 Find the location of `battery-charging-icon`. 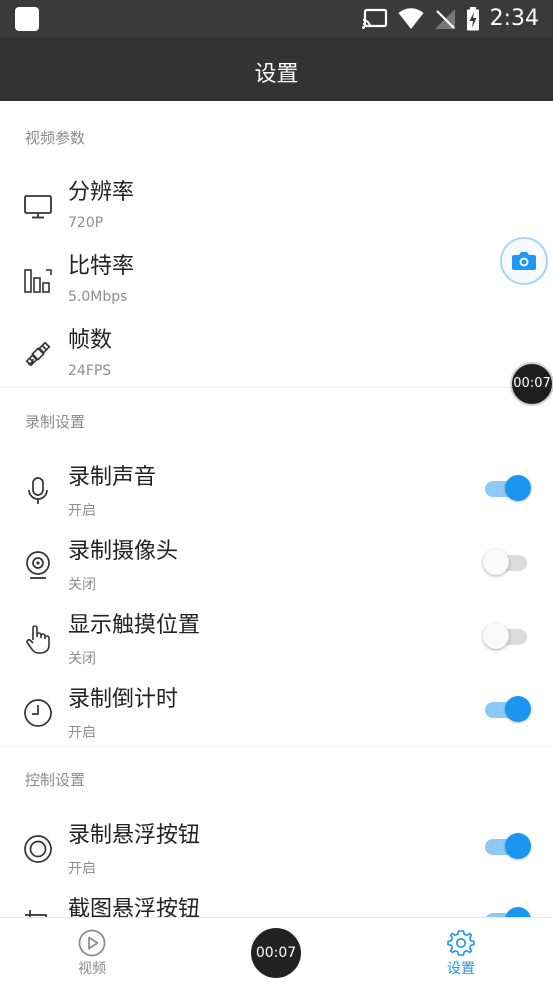

battery-charging-icon is located at coordinates (472, 18).